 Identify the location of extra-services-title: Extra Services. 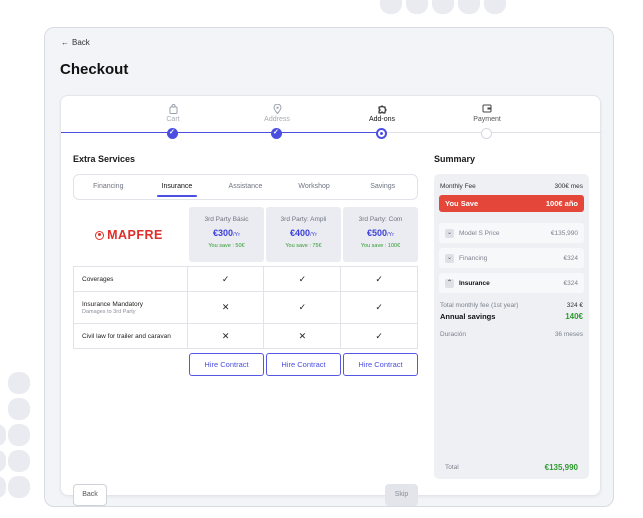
(104, 159).